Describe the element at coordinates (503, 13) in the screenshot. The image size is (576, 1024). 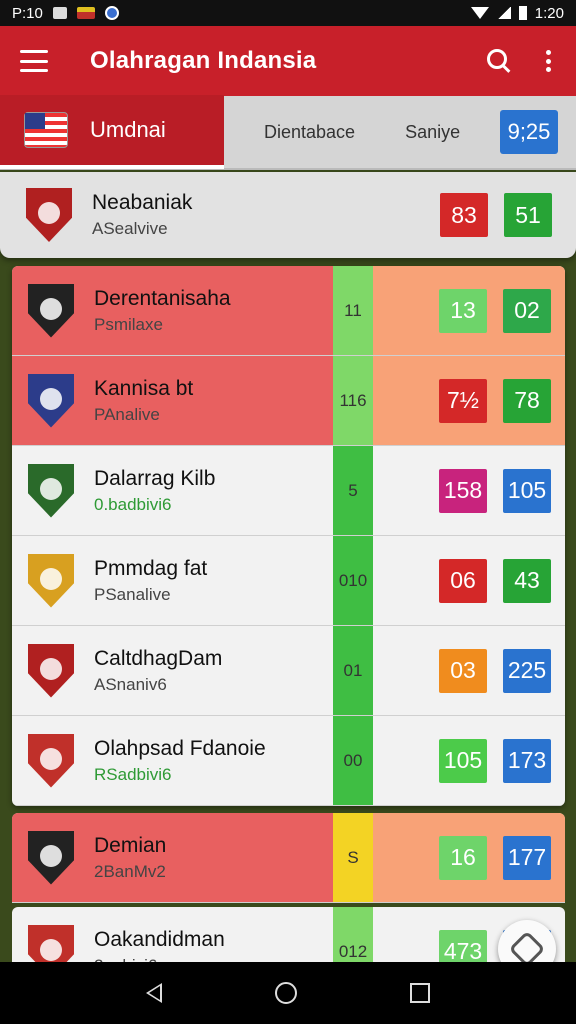
I see `signal-icon` at that location.